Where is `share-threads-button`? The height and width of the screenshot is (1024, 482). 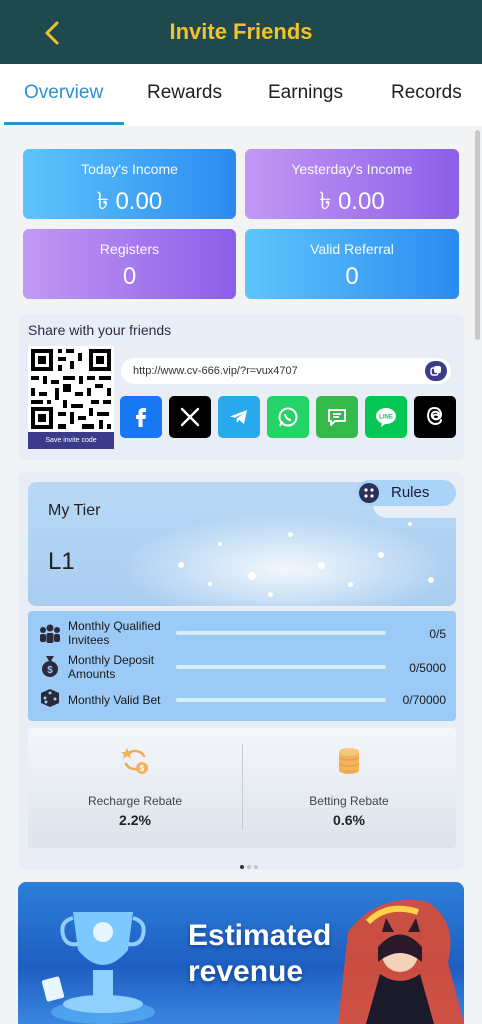 share-threads-button is located at coordinates (435, 417).